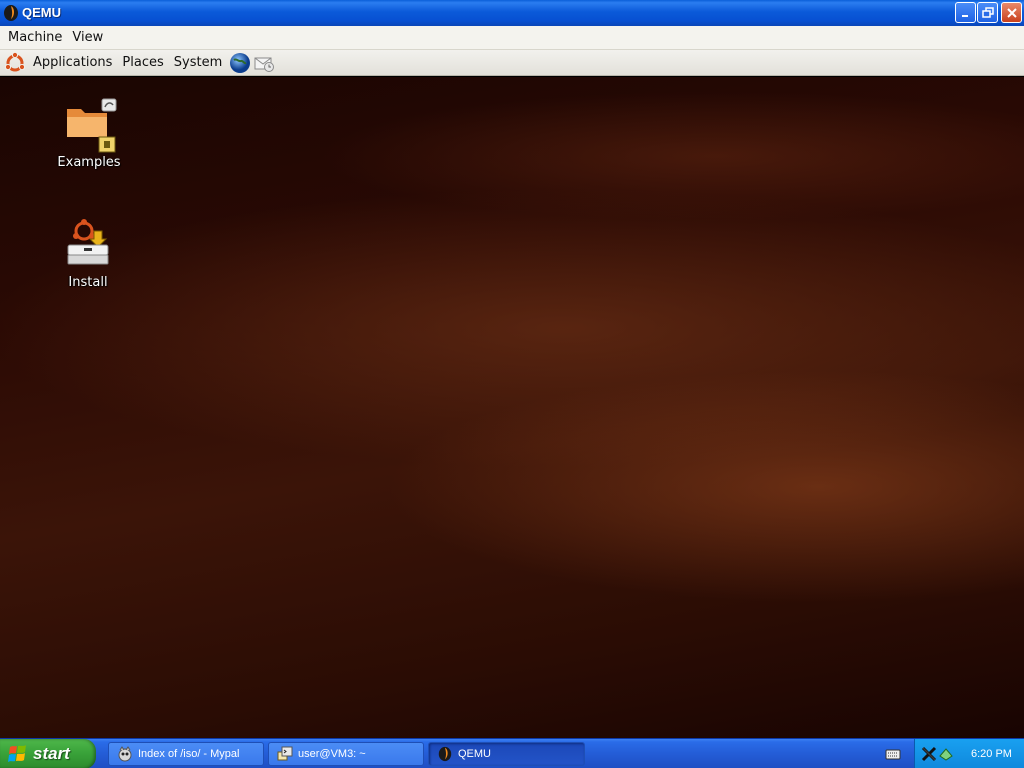 The image size is (1024, 768). I want to click on tray-clock: 6:20 PM, so click(991, 754).